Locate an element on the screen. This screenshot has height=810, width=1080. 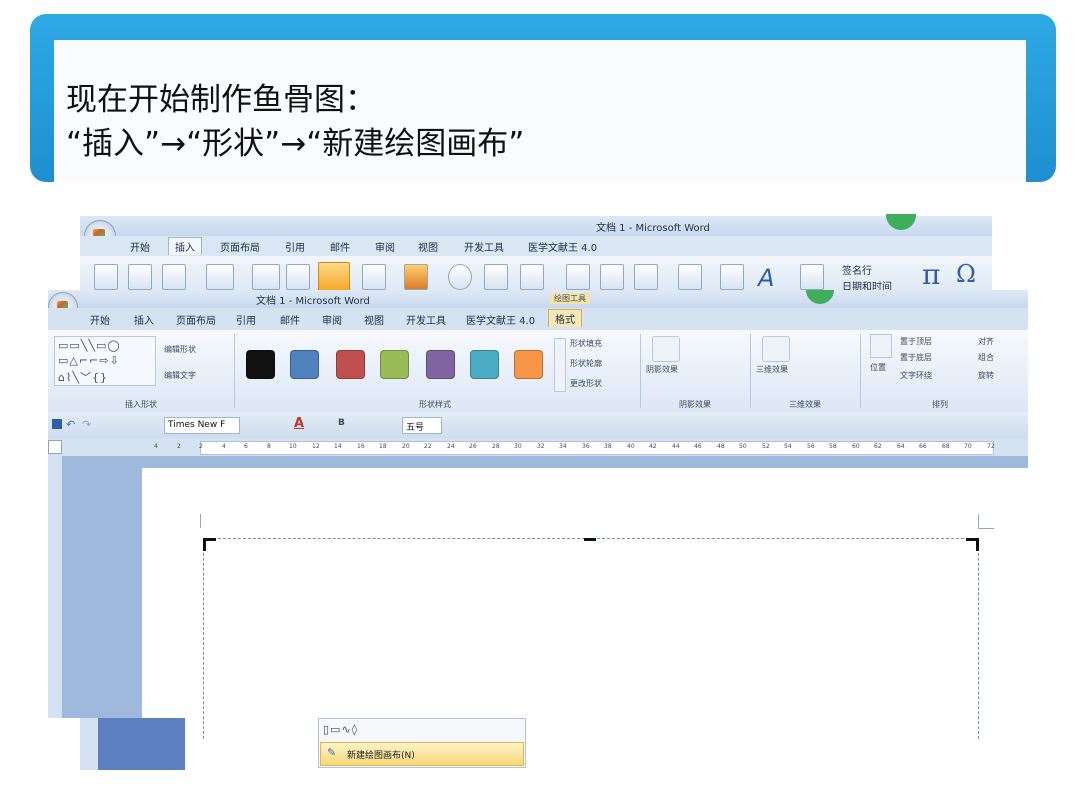
text-wrapping-button: 文字环绕 is located at coordinates (916, 375).